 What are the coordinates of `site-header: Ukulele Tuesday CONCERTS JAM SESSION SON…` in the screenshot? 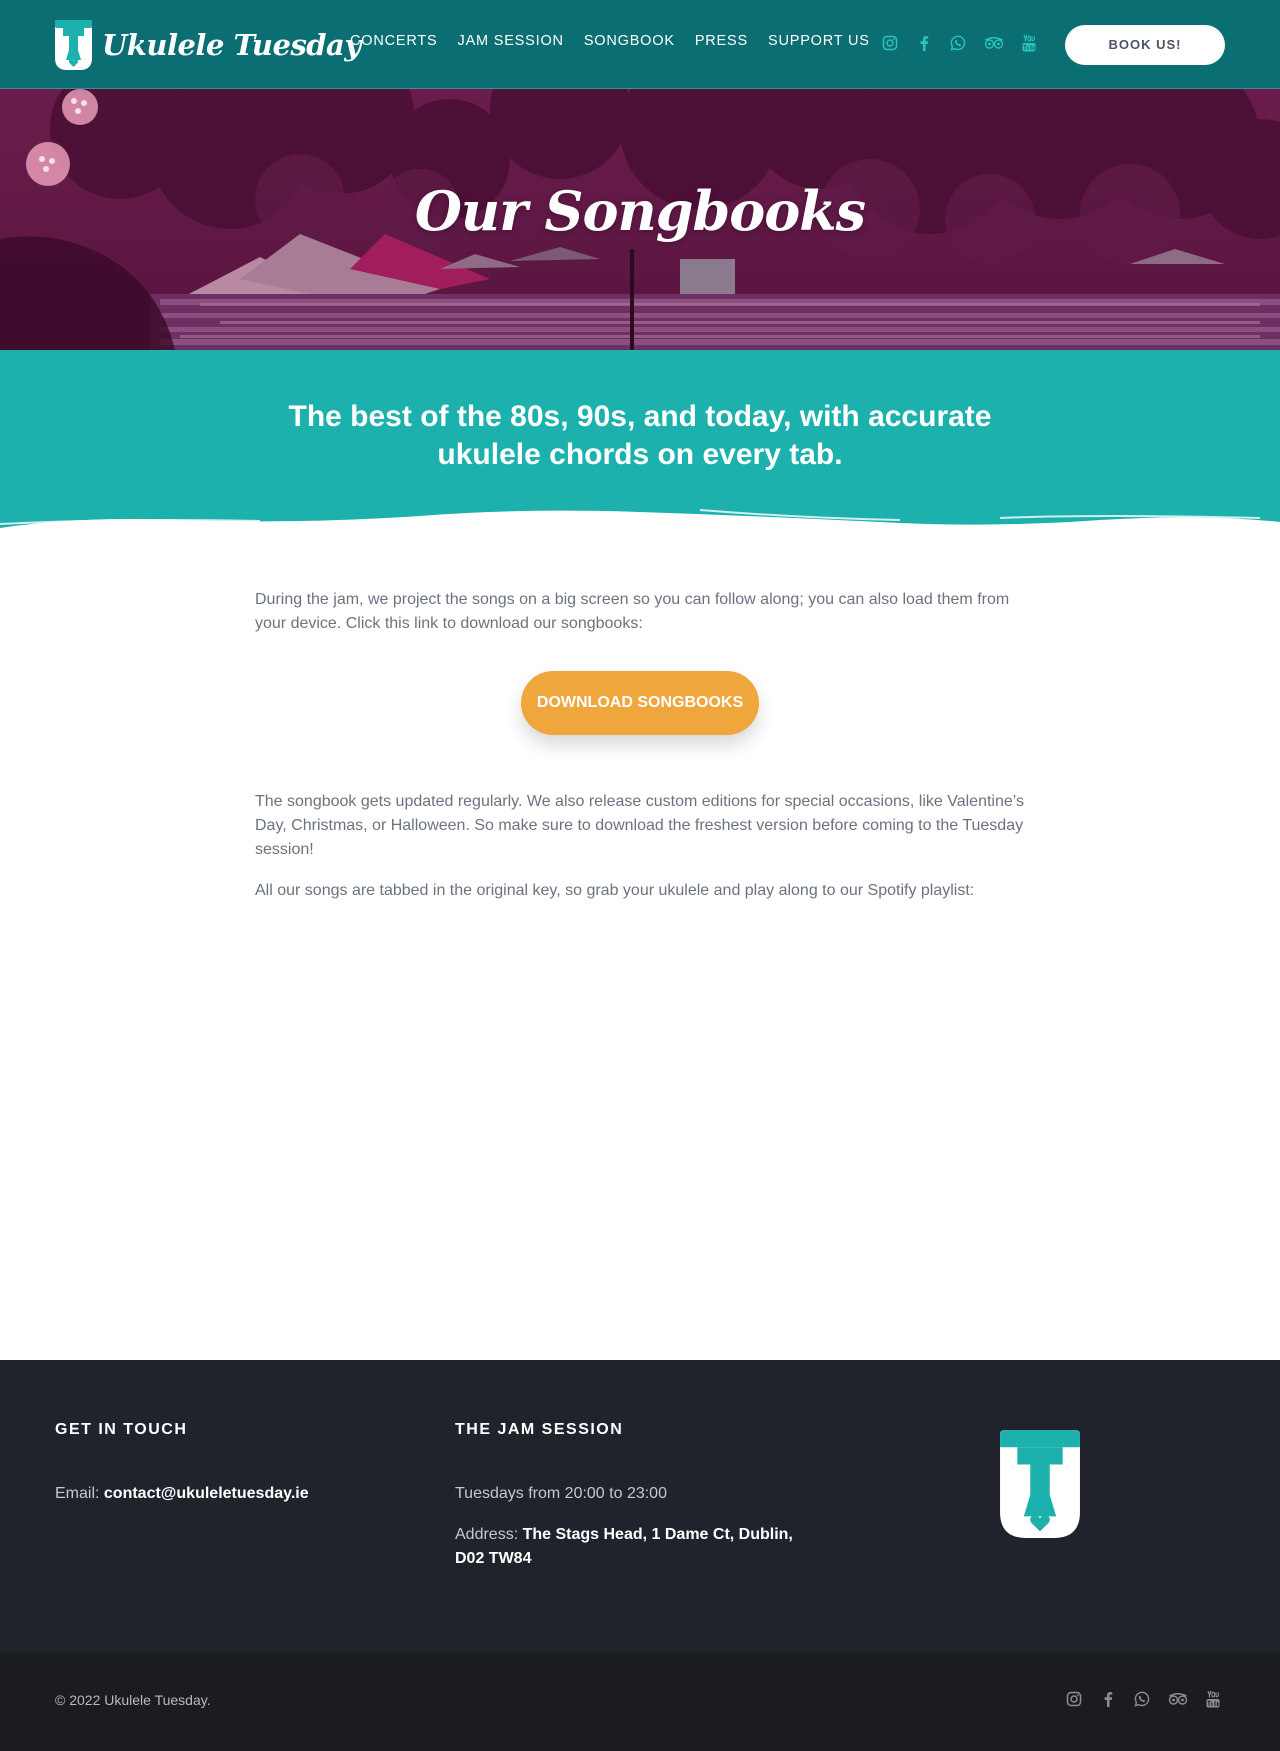 It's located at (640, 44).